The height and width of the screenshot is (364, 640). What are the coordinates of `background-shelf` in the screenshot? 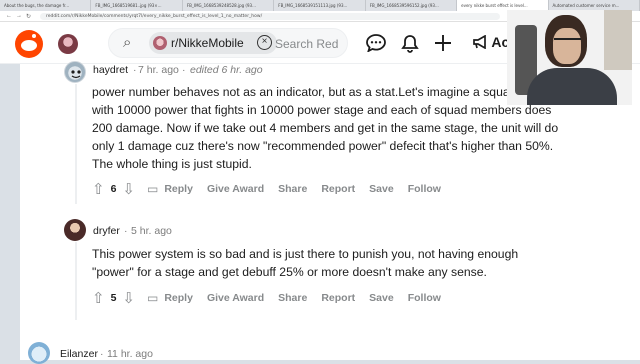 It's located at (618, 40).